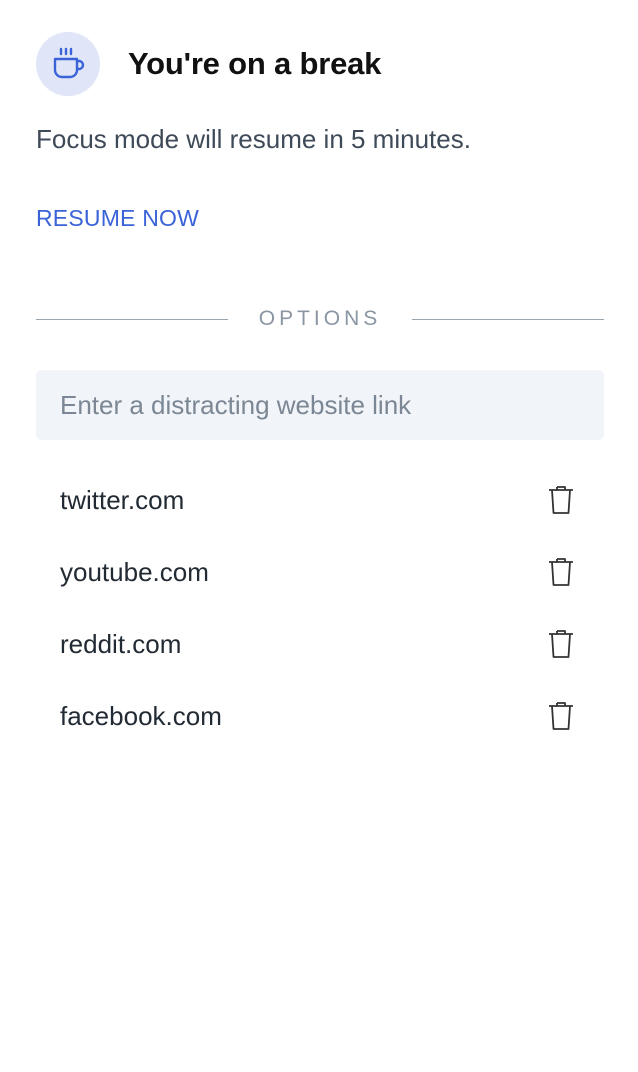 This screenshot has width=638, height=1072. Describe the element at coordinates (141, 715) in the screenshot. I see `site-name: facebook.com` at that location.